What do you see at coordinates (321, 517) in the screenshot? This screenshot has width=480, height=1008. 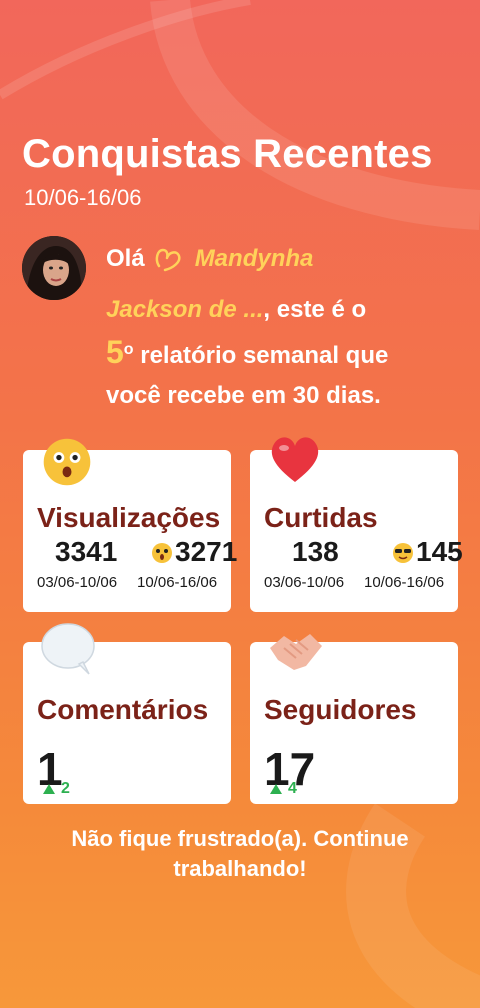 I see `likes-title: Curtidas` at bounding box center [321, 517].